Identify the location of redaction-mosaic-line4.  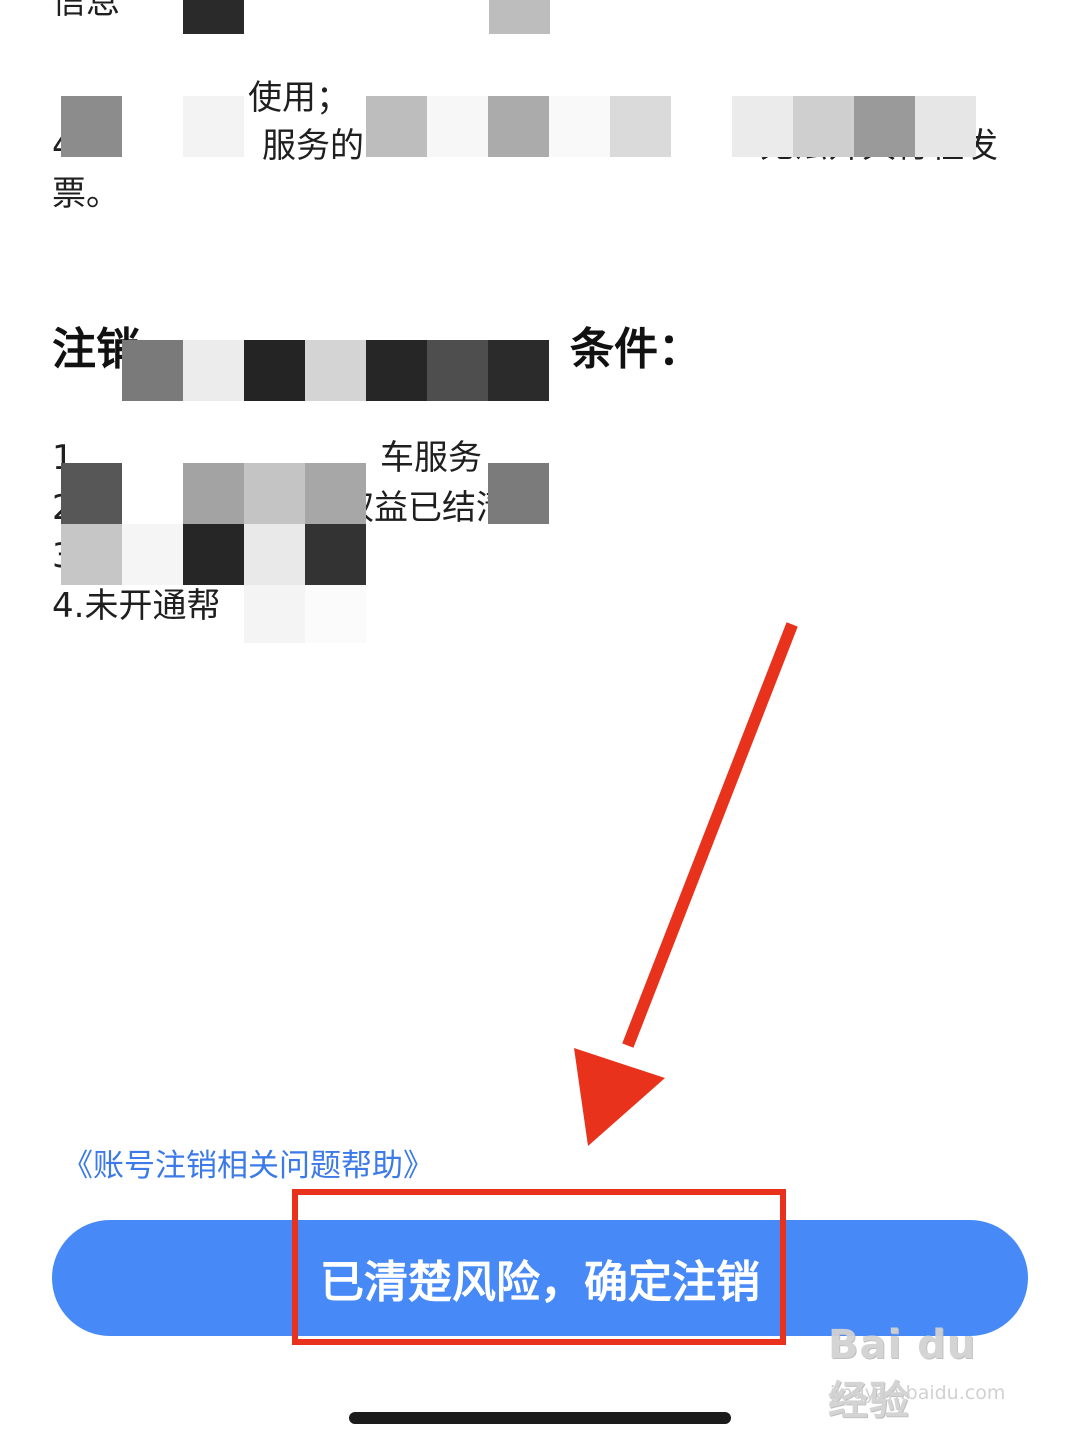
(549, 126).